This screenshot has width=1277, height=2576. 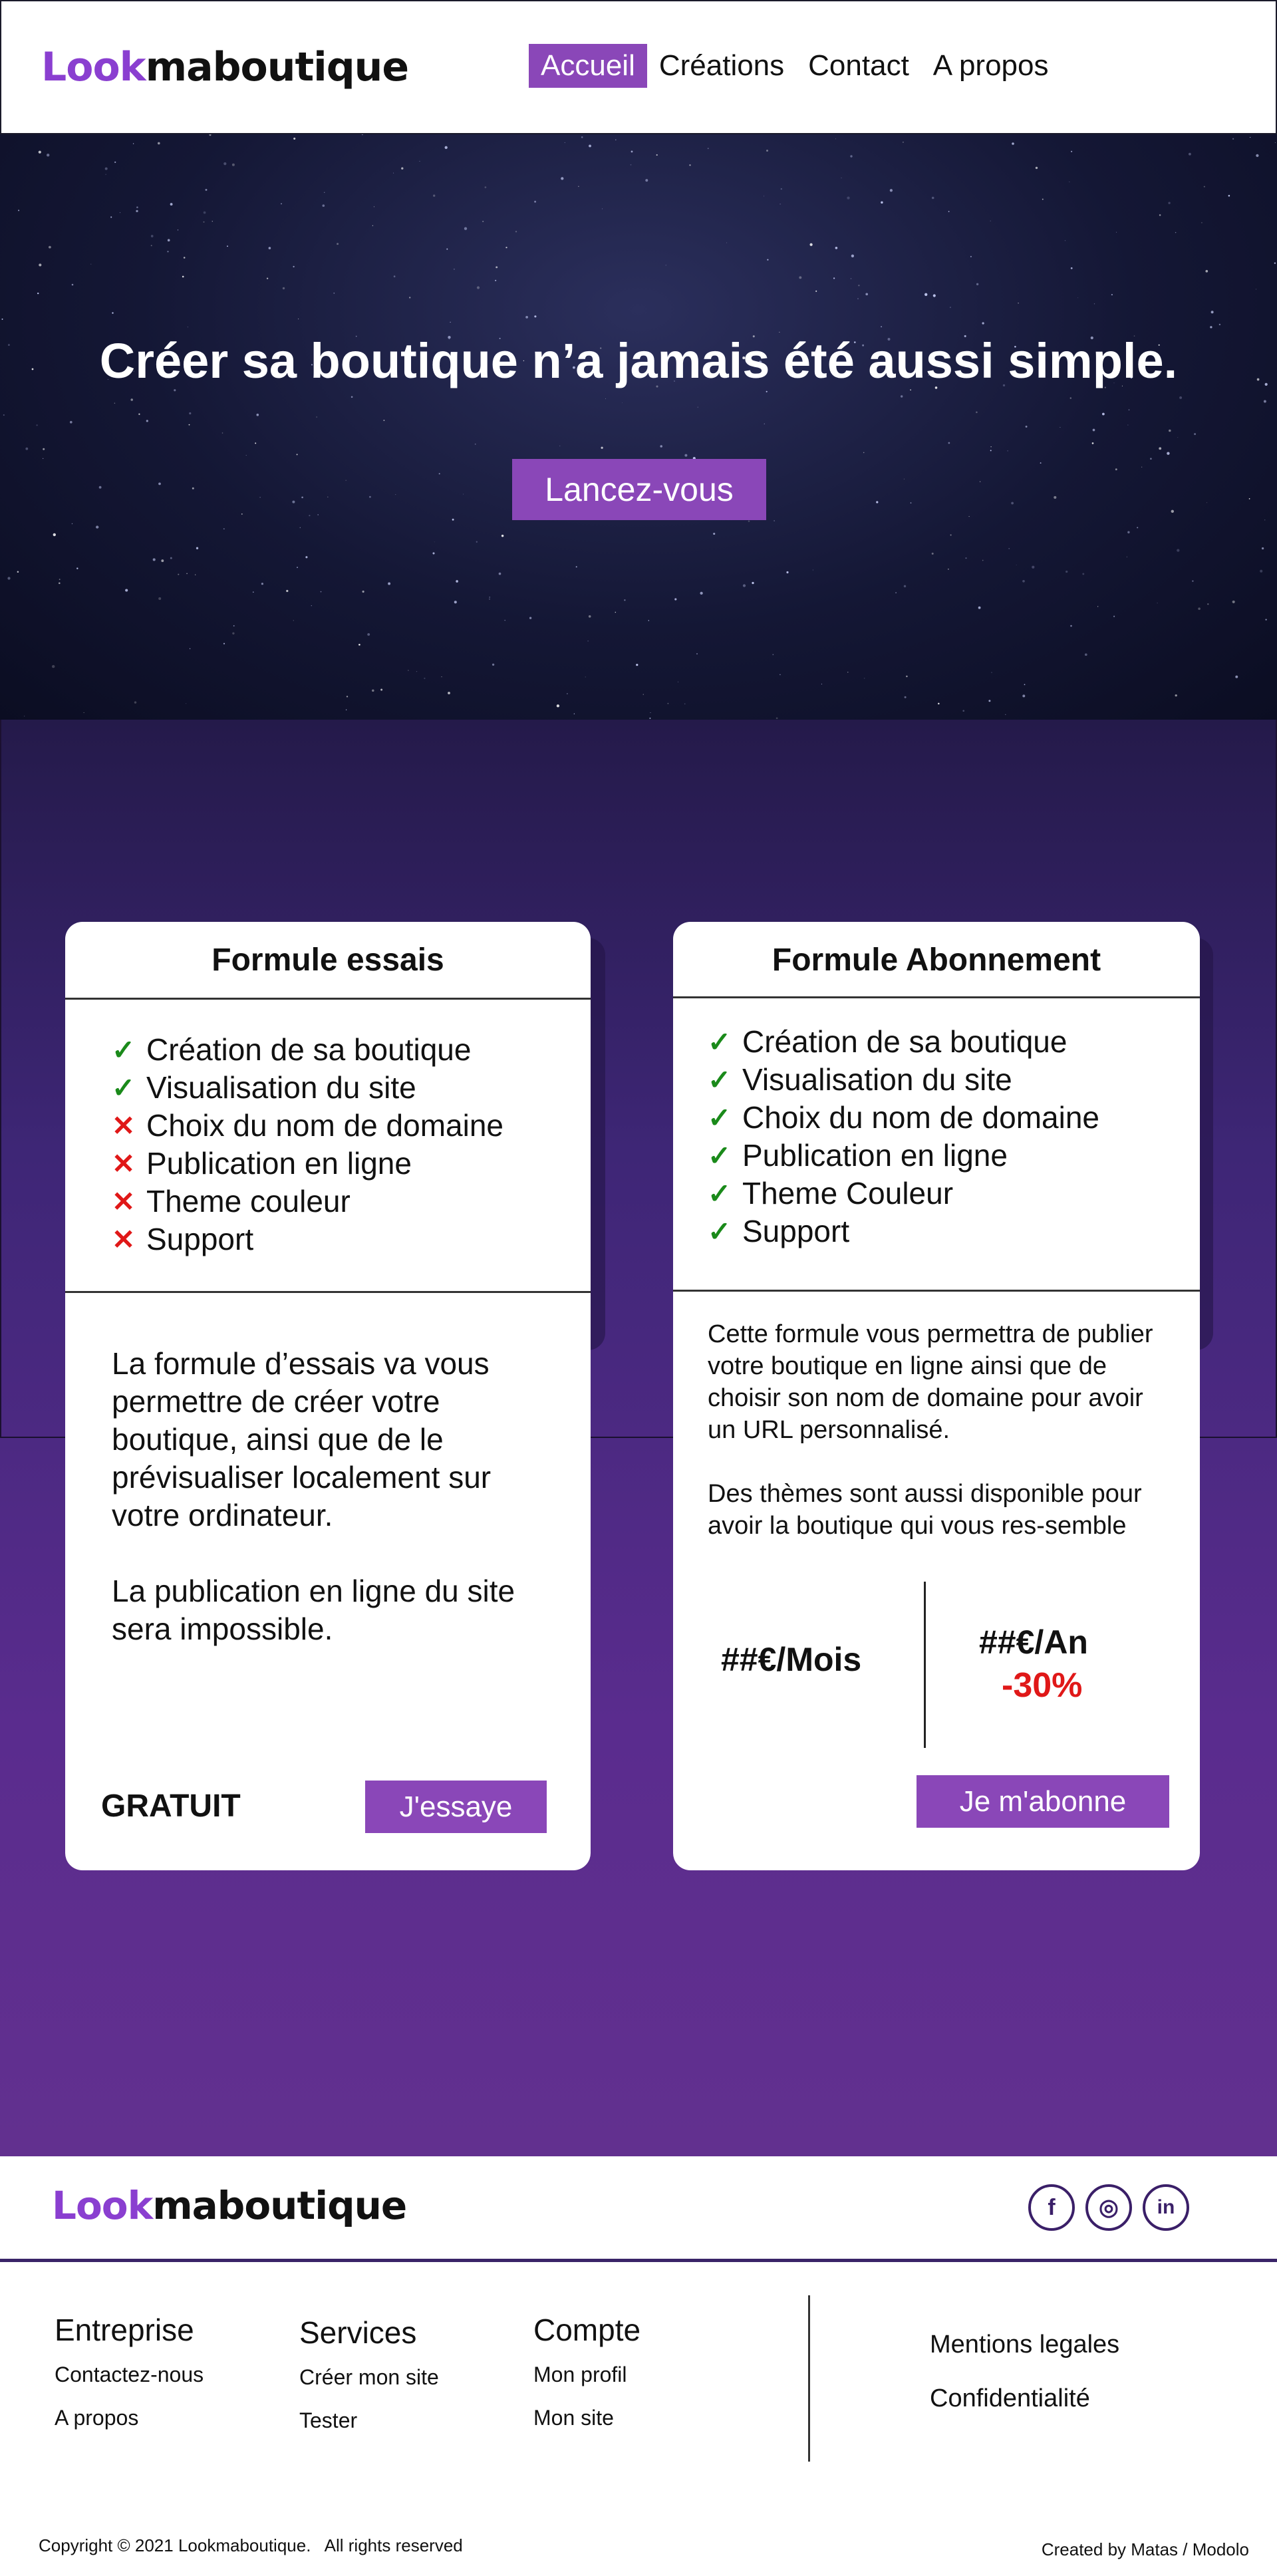 What do you see at coordinates (369, 2377) in the screenshot?
I see `footer-link-creer-mon-site: Créer mon site` at bounding box center [369, 2377].